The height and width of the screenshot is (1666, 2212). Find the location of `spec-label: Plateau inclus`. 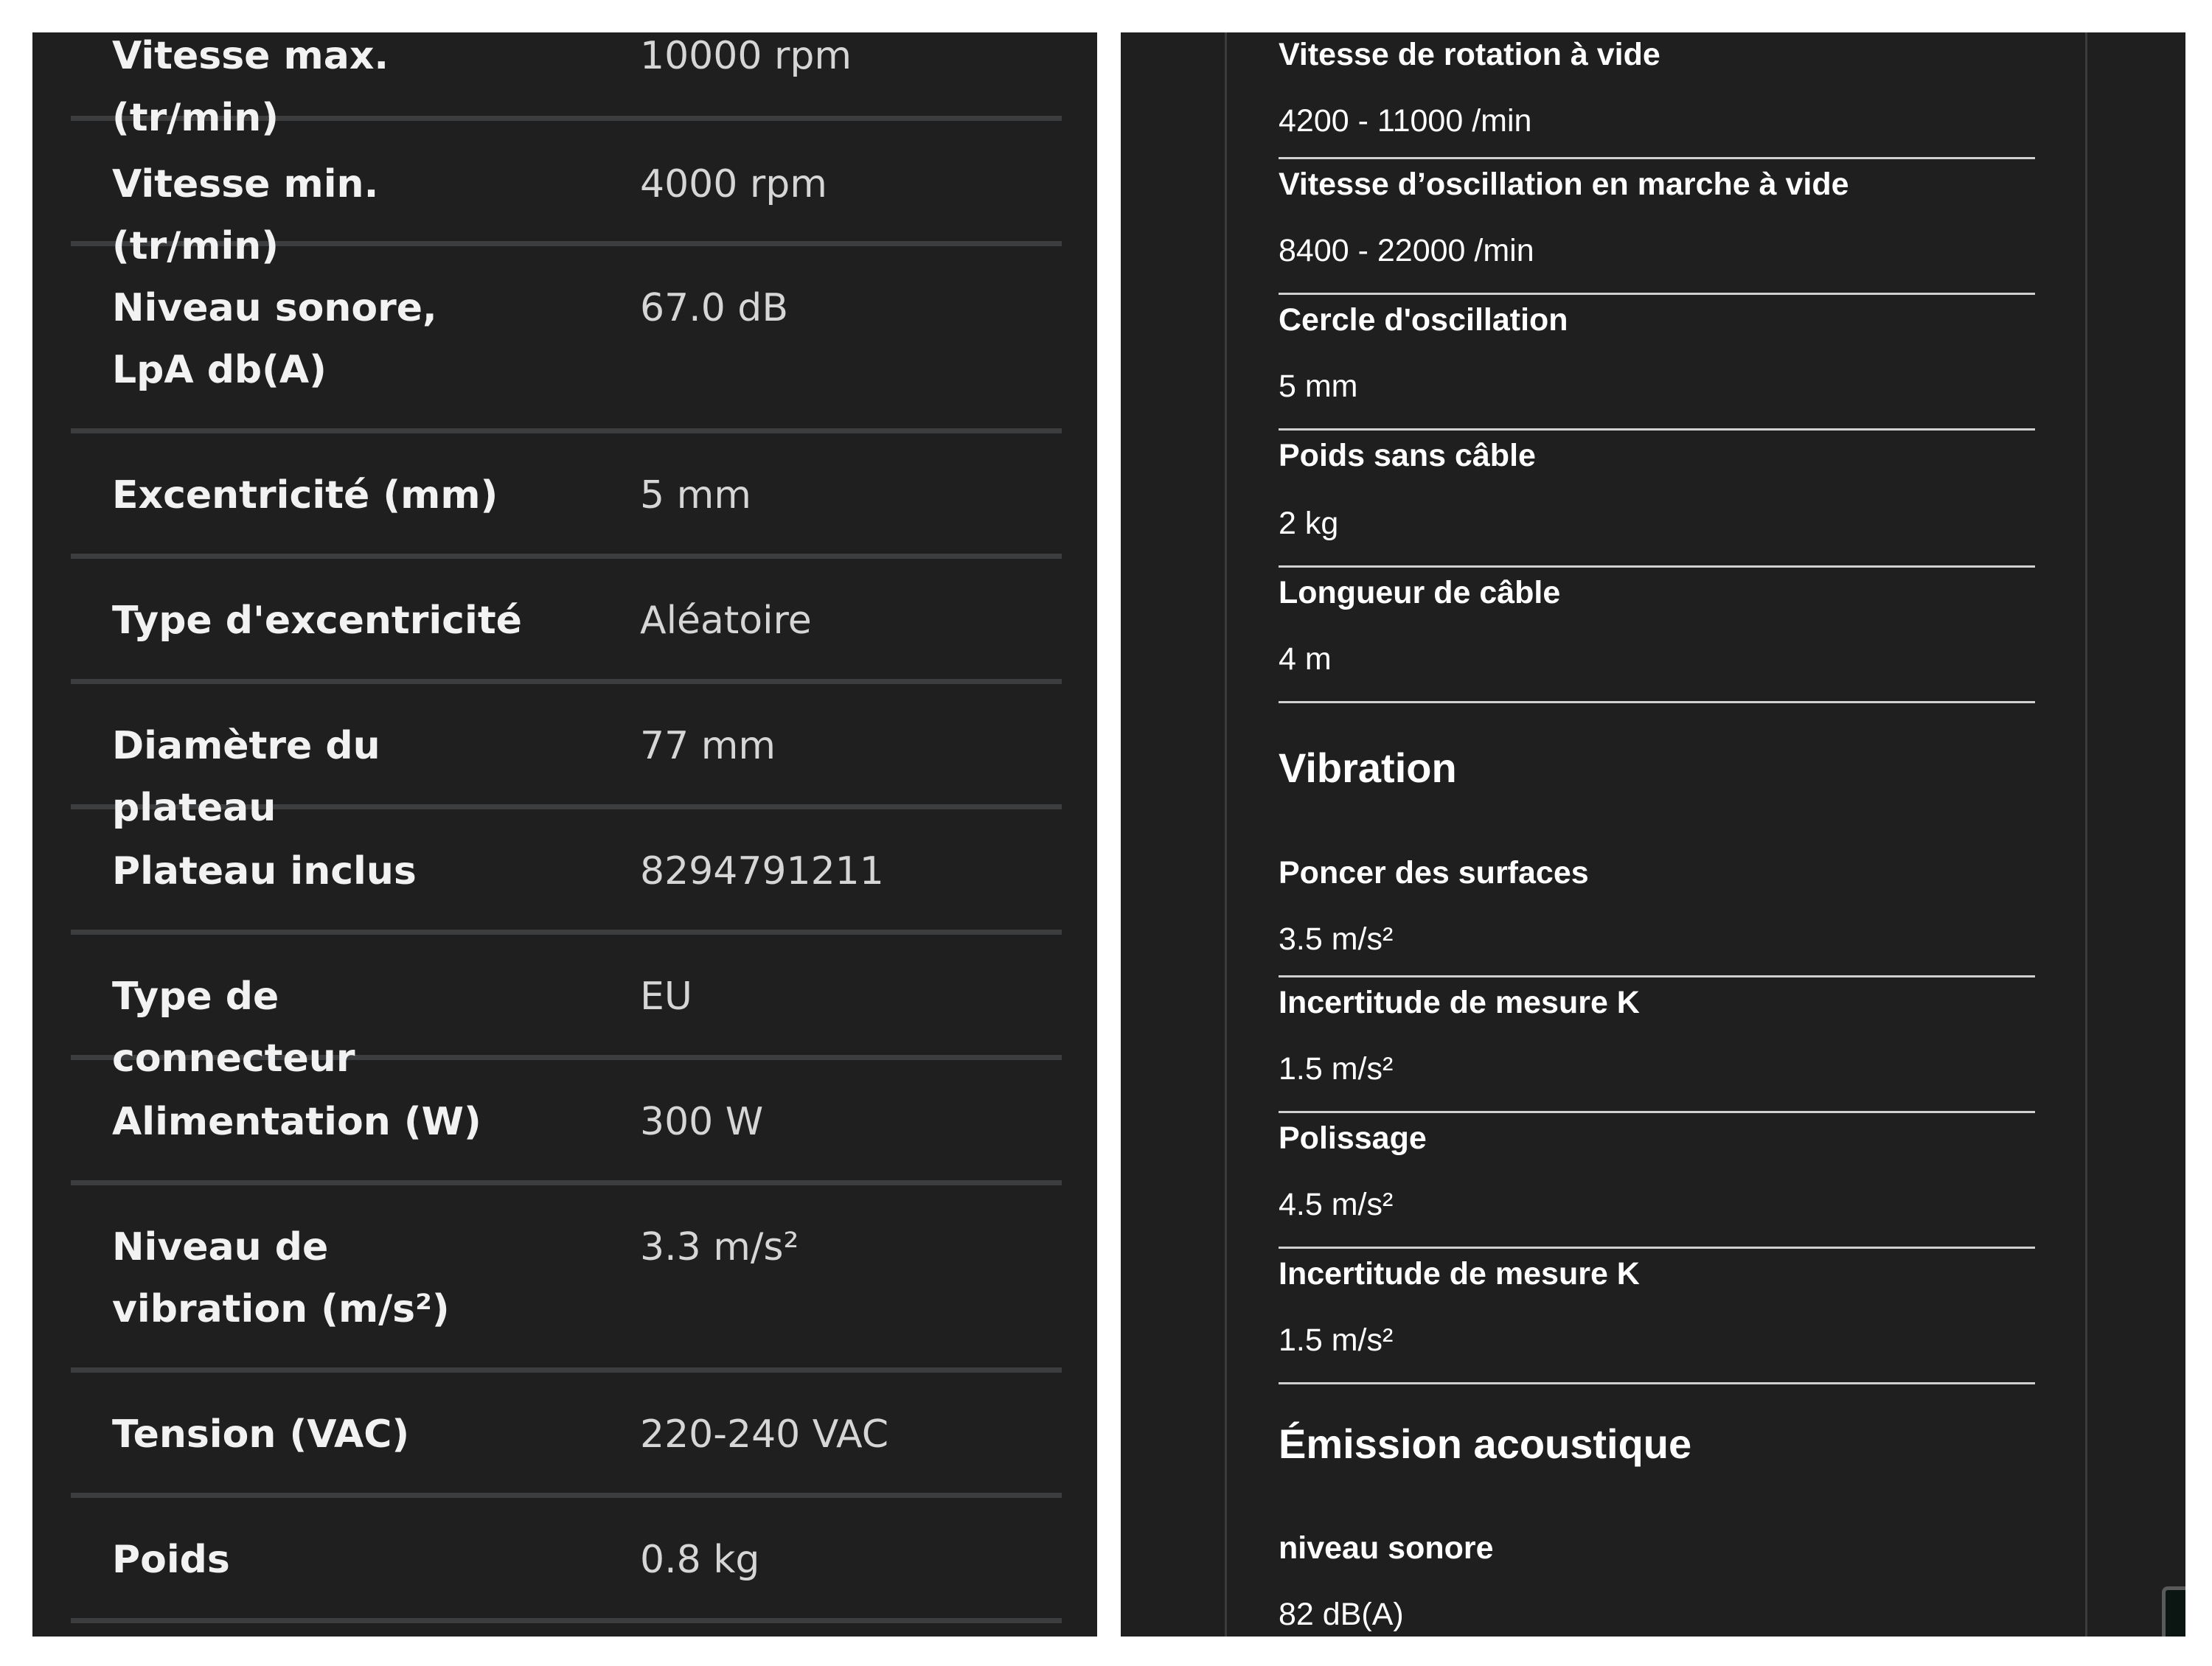

spec-label: Plateau inclus is located at coordinates (264, 871).